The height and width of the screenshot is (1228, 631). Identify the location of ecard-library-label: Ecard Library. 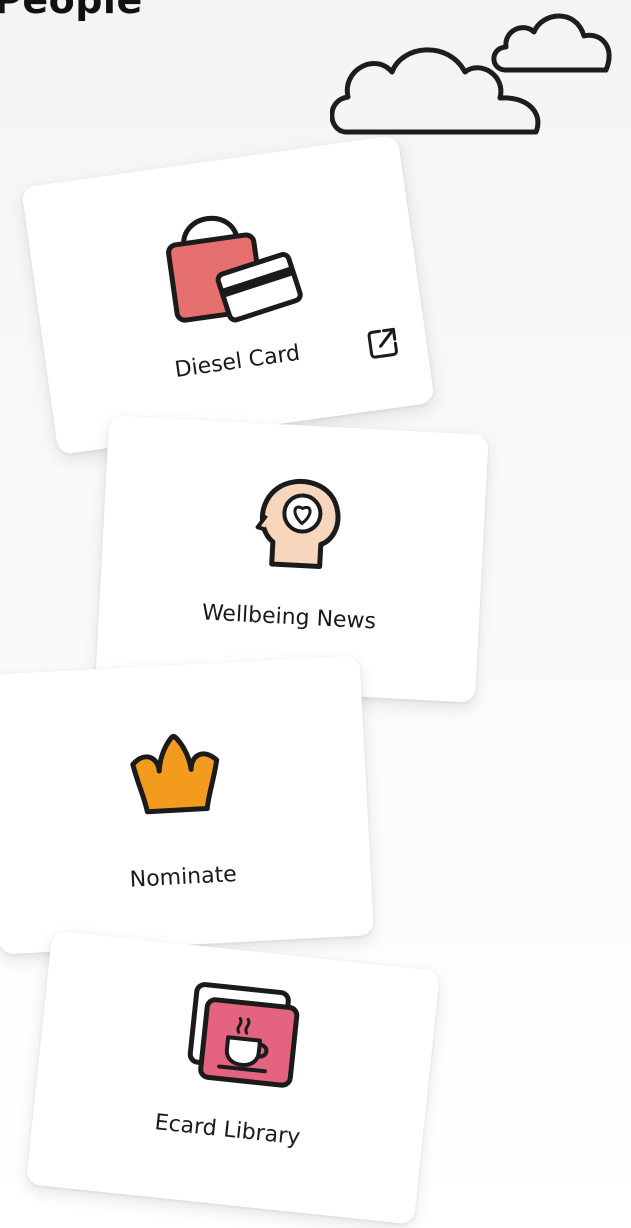
(227, 1130).